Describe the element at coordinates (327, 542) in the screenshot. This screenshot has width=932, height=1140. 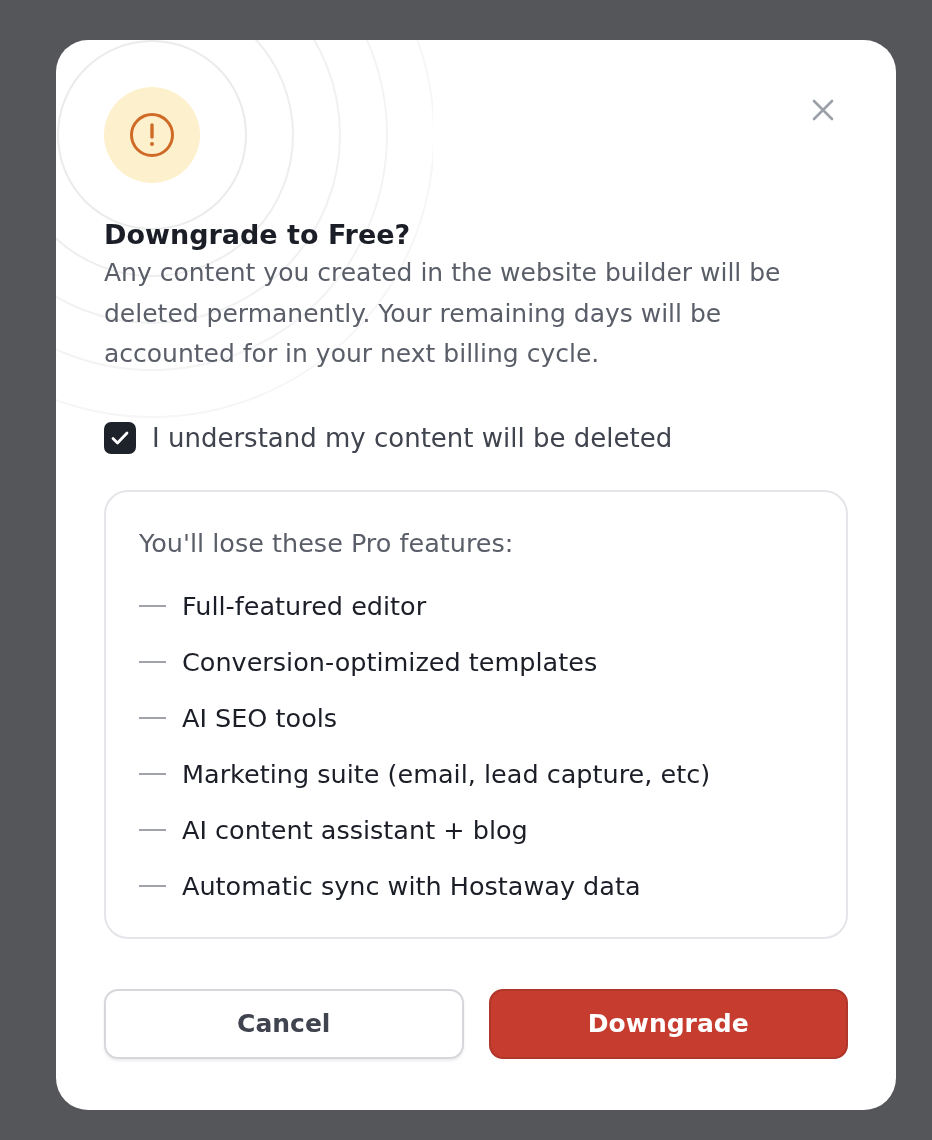
I see `features-heading: You'll lose these Pro features:` at that location.